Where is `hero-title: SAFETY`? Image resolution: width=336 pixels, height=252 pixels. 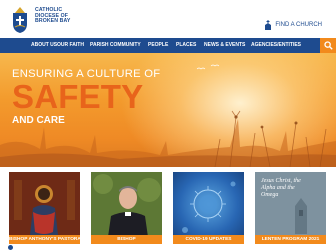 hero-title: SAFETY is located at coordinates (78, 96).